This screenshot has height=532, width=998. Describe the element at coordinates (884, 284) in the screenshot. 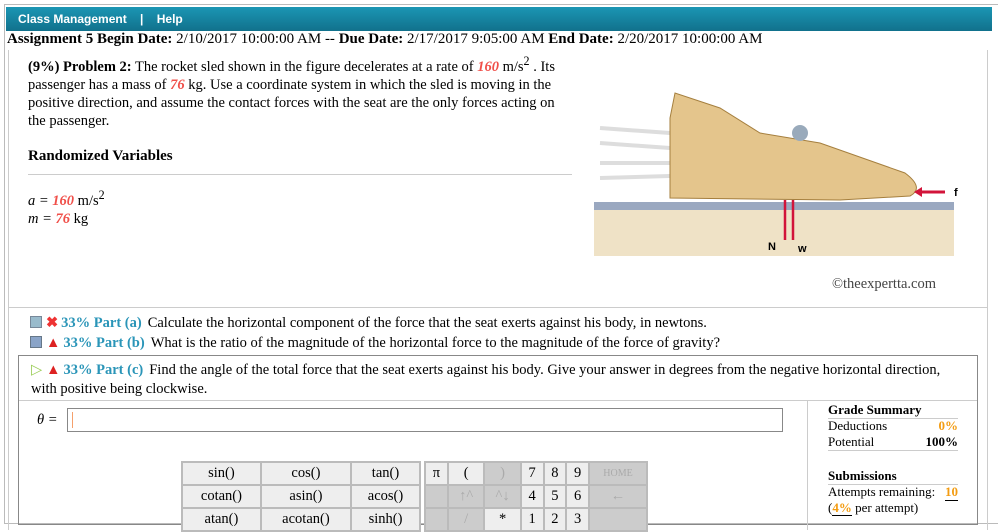

I see `copyright: ©theexpertta.com` at that location.